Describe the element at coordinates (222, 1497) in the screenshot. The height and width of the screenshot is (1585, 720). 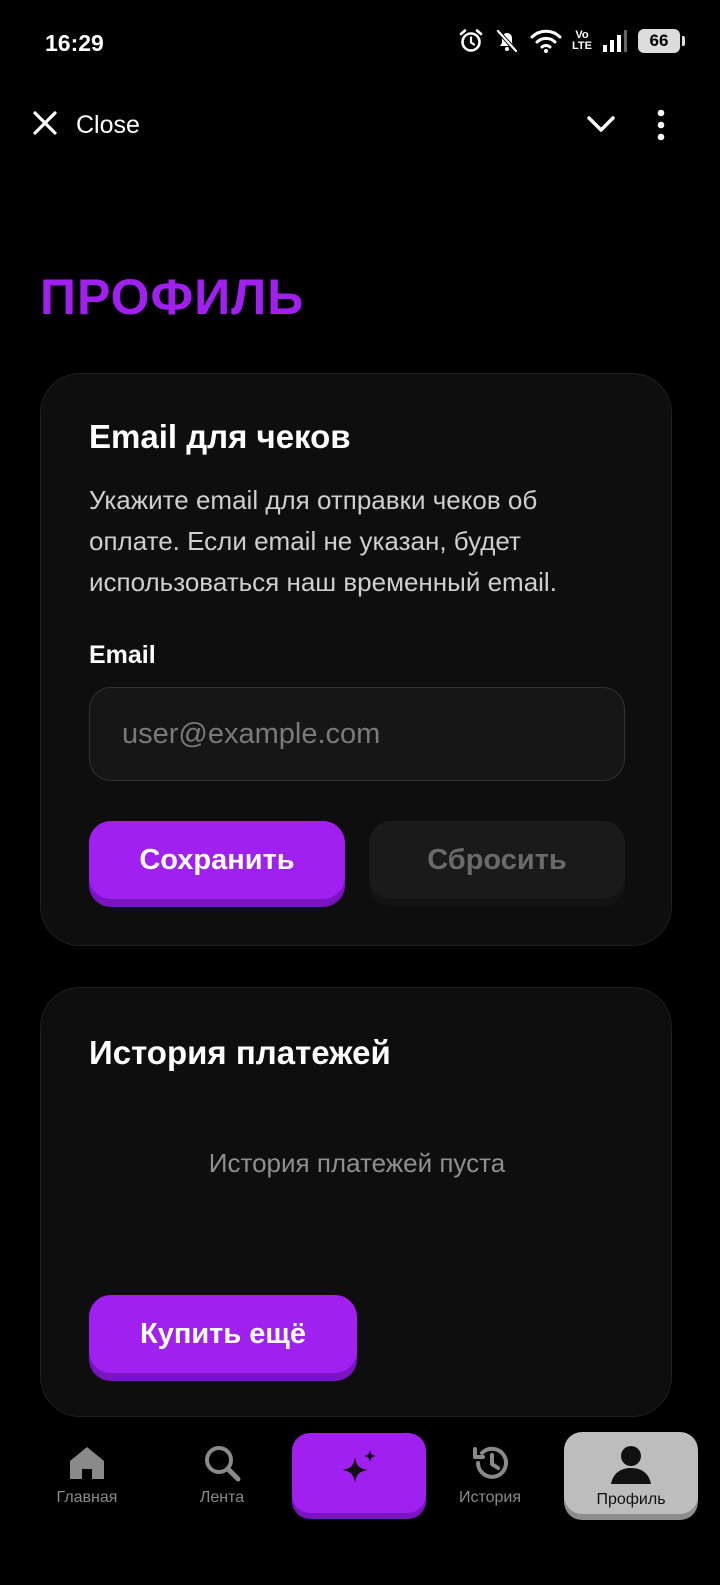
I see `nav-label: Лента` at that location.